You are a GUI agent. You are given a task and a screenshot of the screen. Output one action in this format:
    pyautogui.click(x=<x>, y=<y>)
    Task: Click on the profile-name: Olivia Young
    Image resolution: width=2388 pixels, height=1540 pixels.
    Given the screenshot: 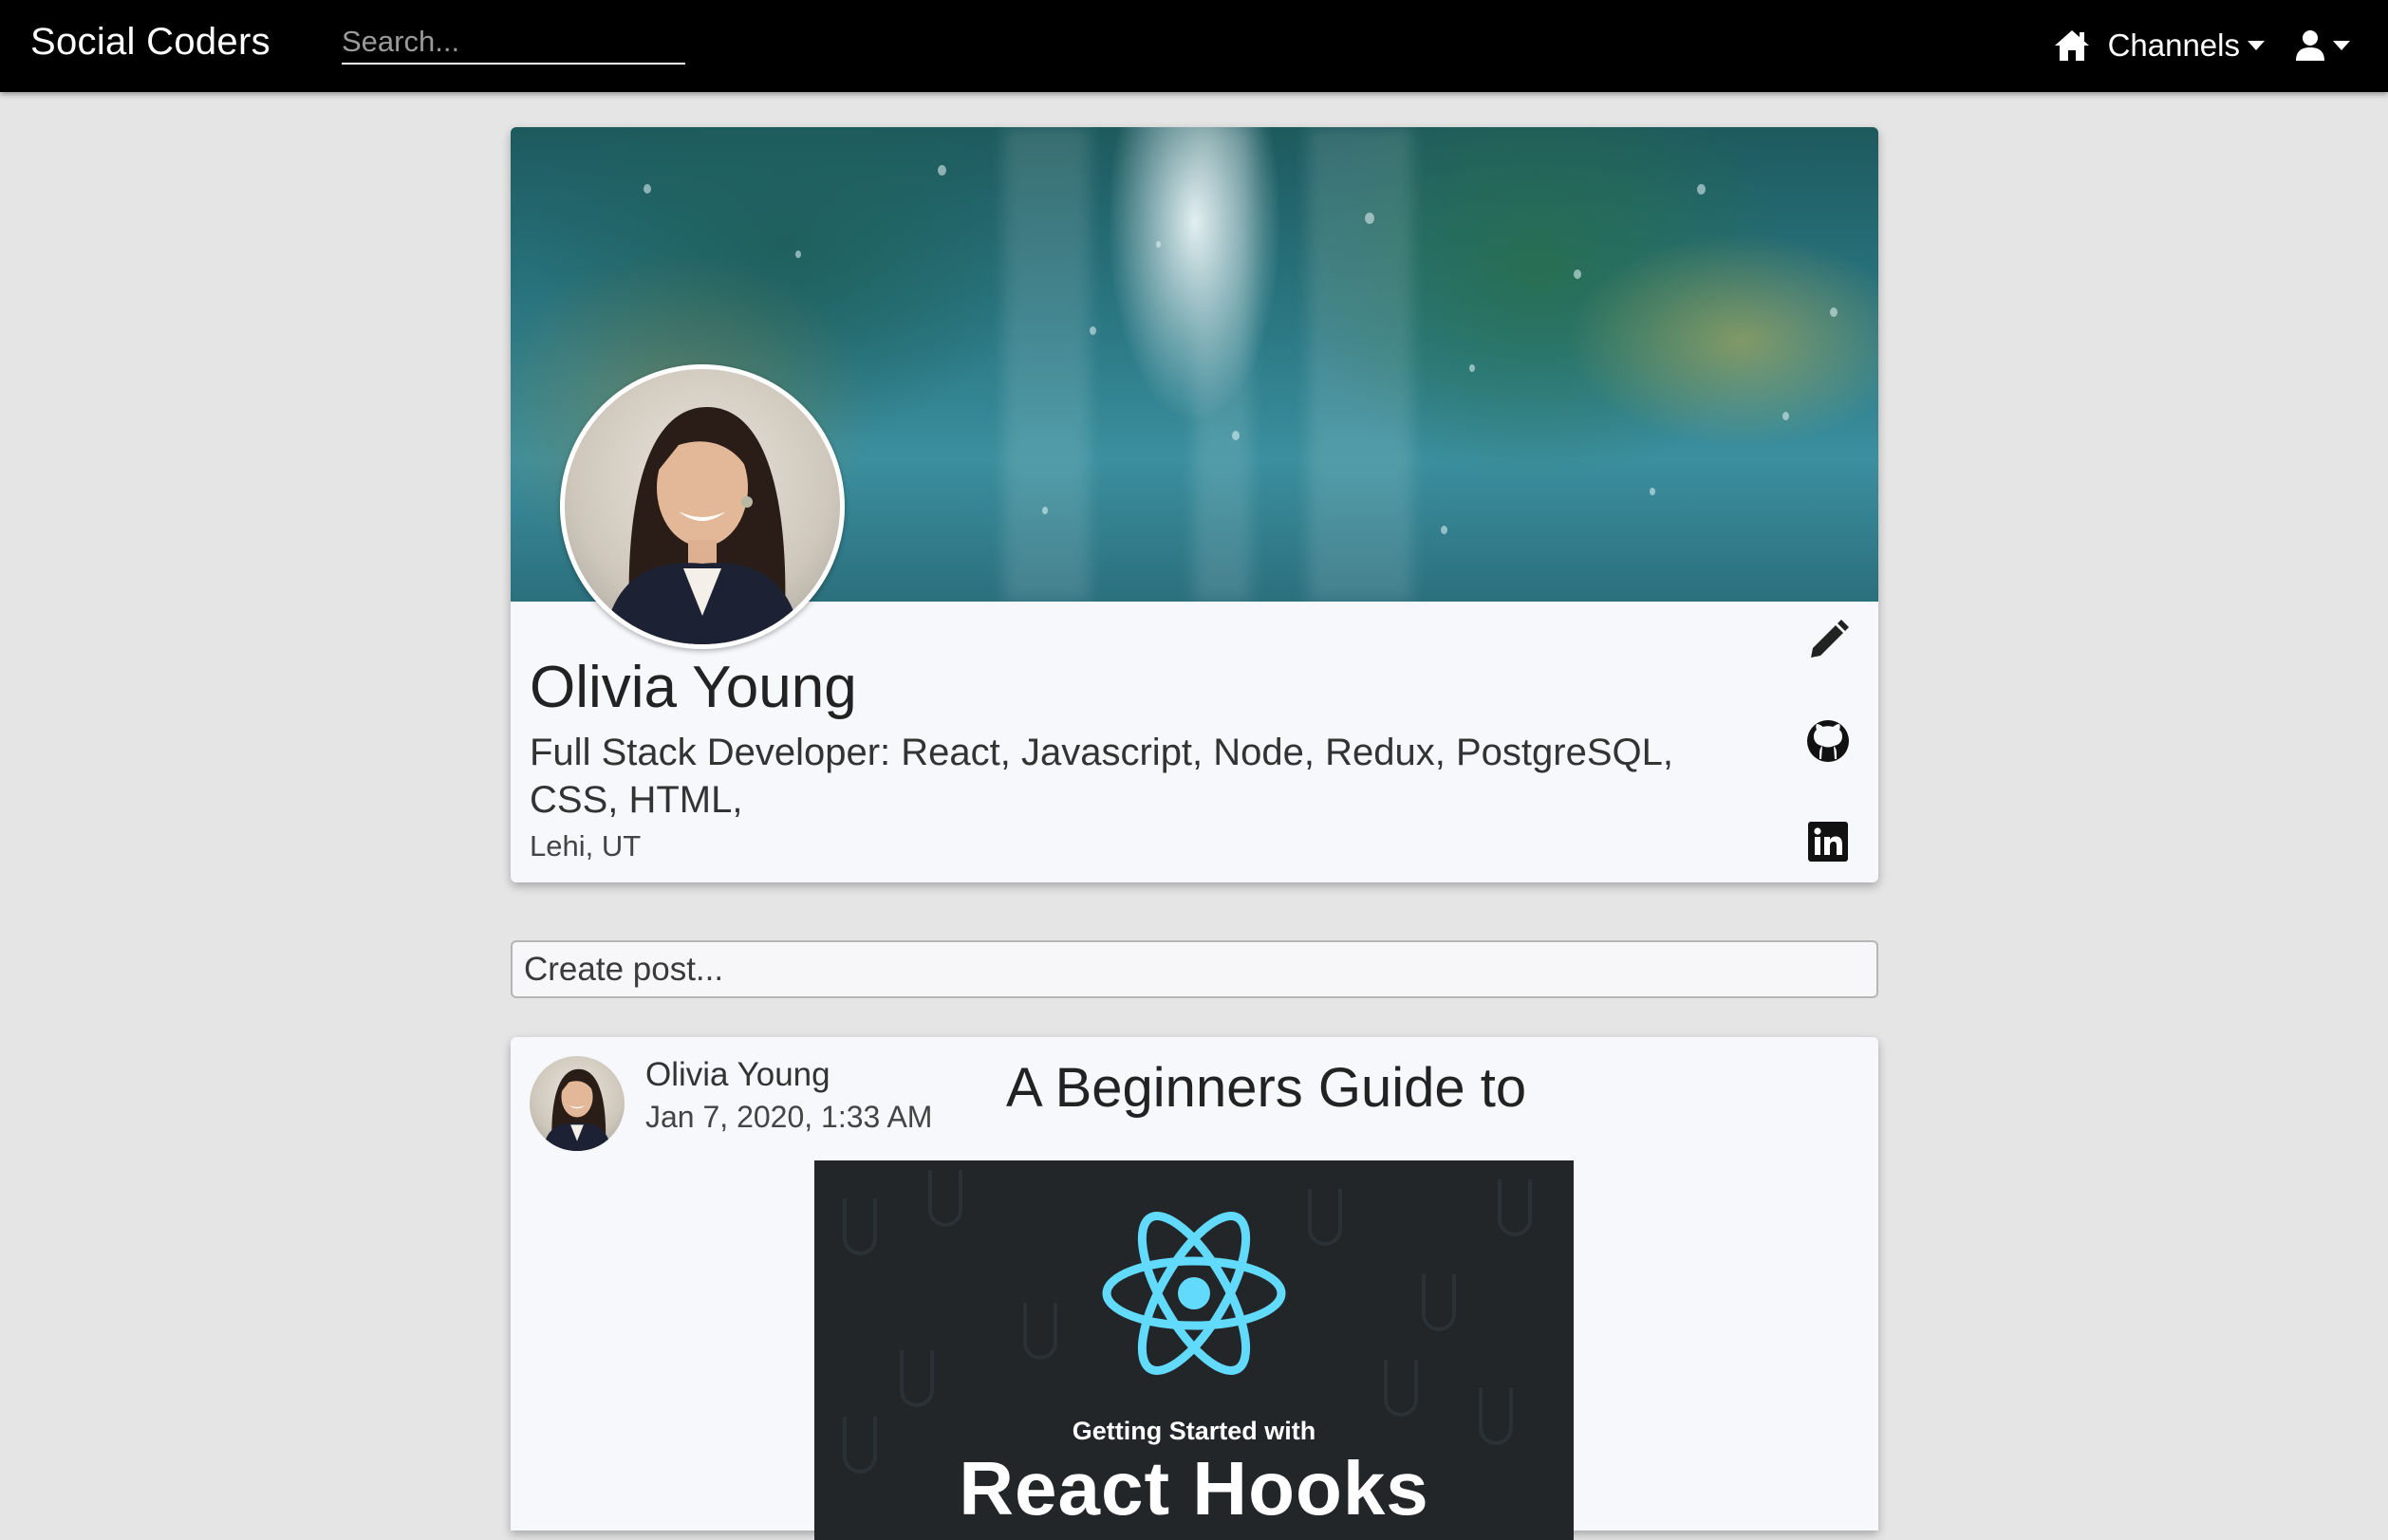 What is the action you would take?
    pyautogui.click(x=693, y=687)
    